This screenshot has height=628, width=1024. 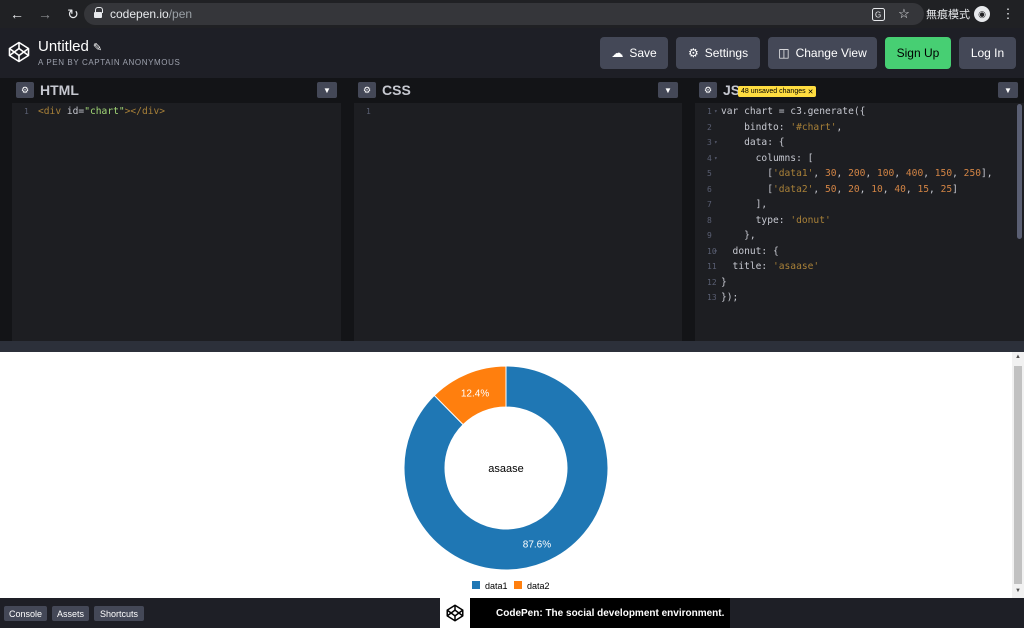 What do you see at coordinates (45, 14) in the screenshot?
I see `forward-icon: →` at bounding box center [45, 14].